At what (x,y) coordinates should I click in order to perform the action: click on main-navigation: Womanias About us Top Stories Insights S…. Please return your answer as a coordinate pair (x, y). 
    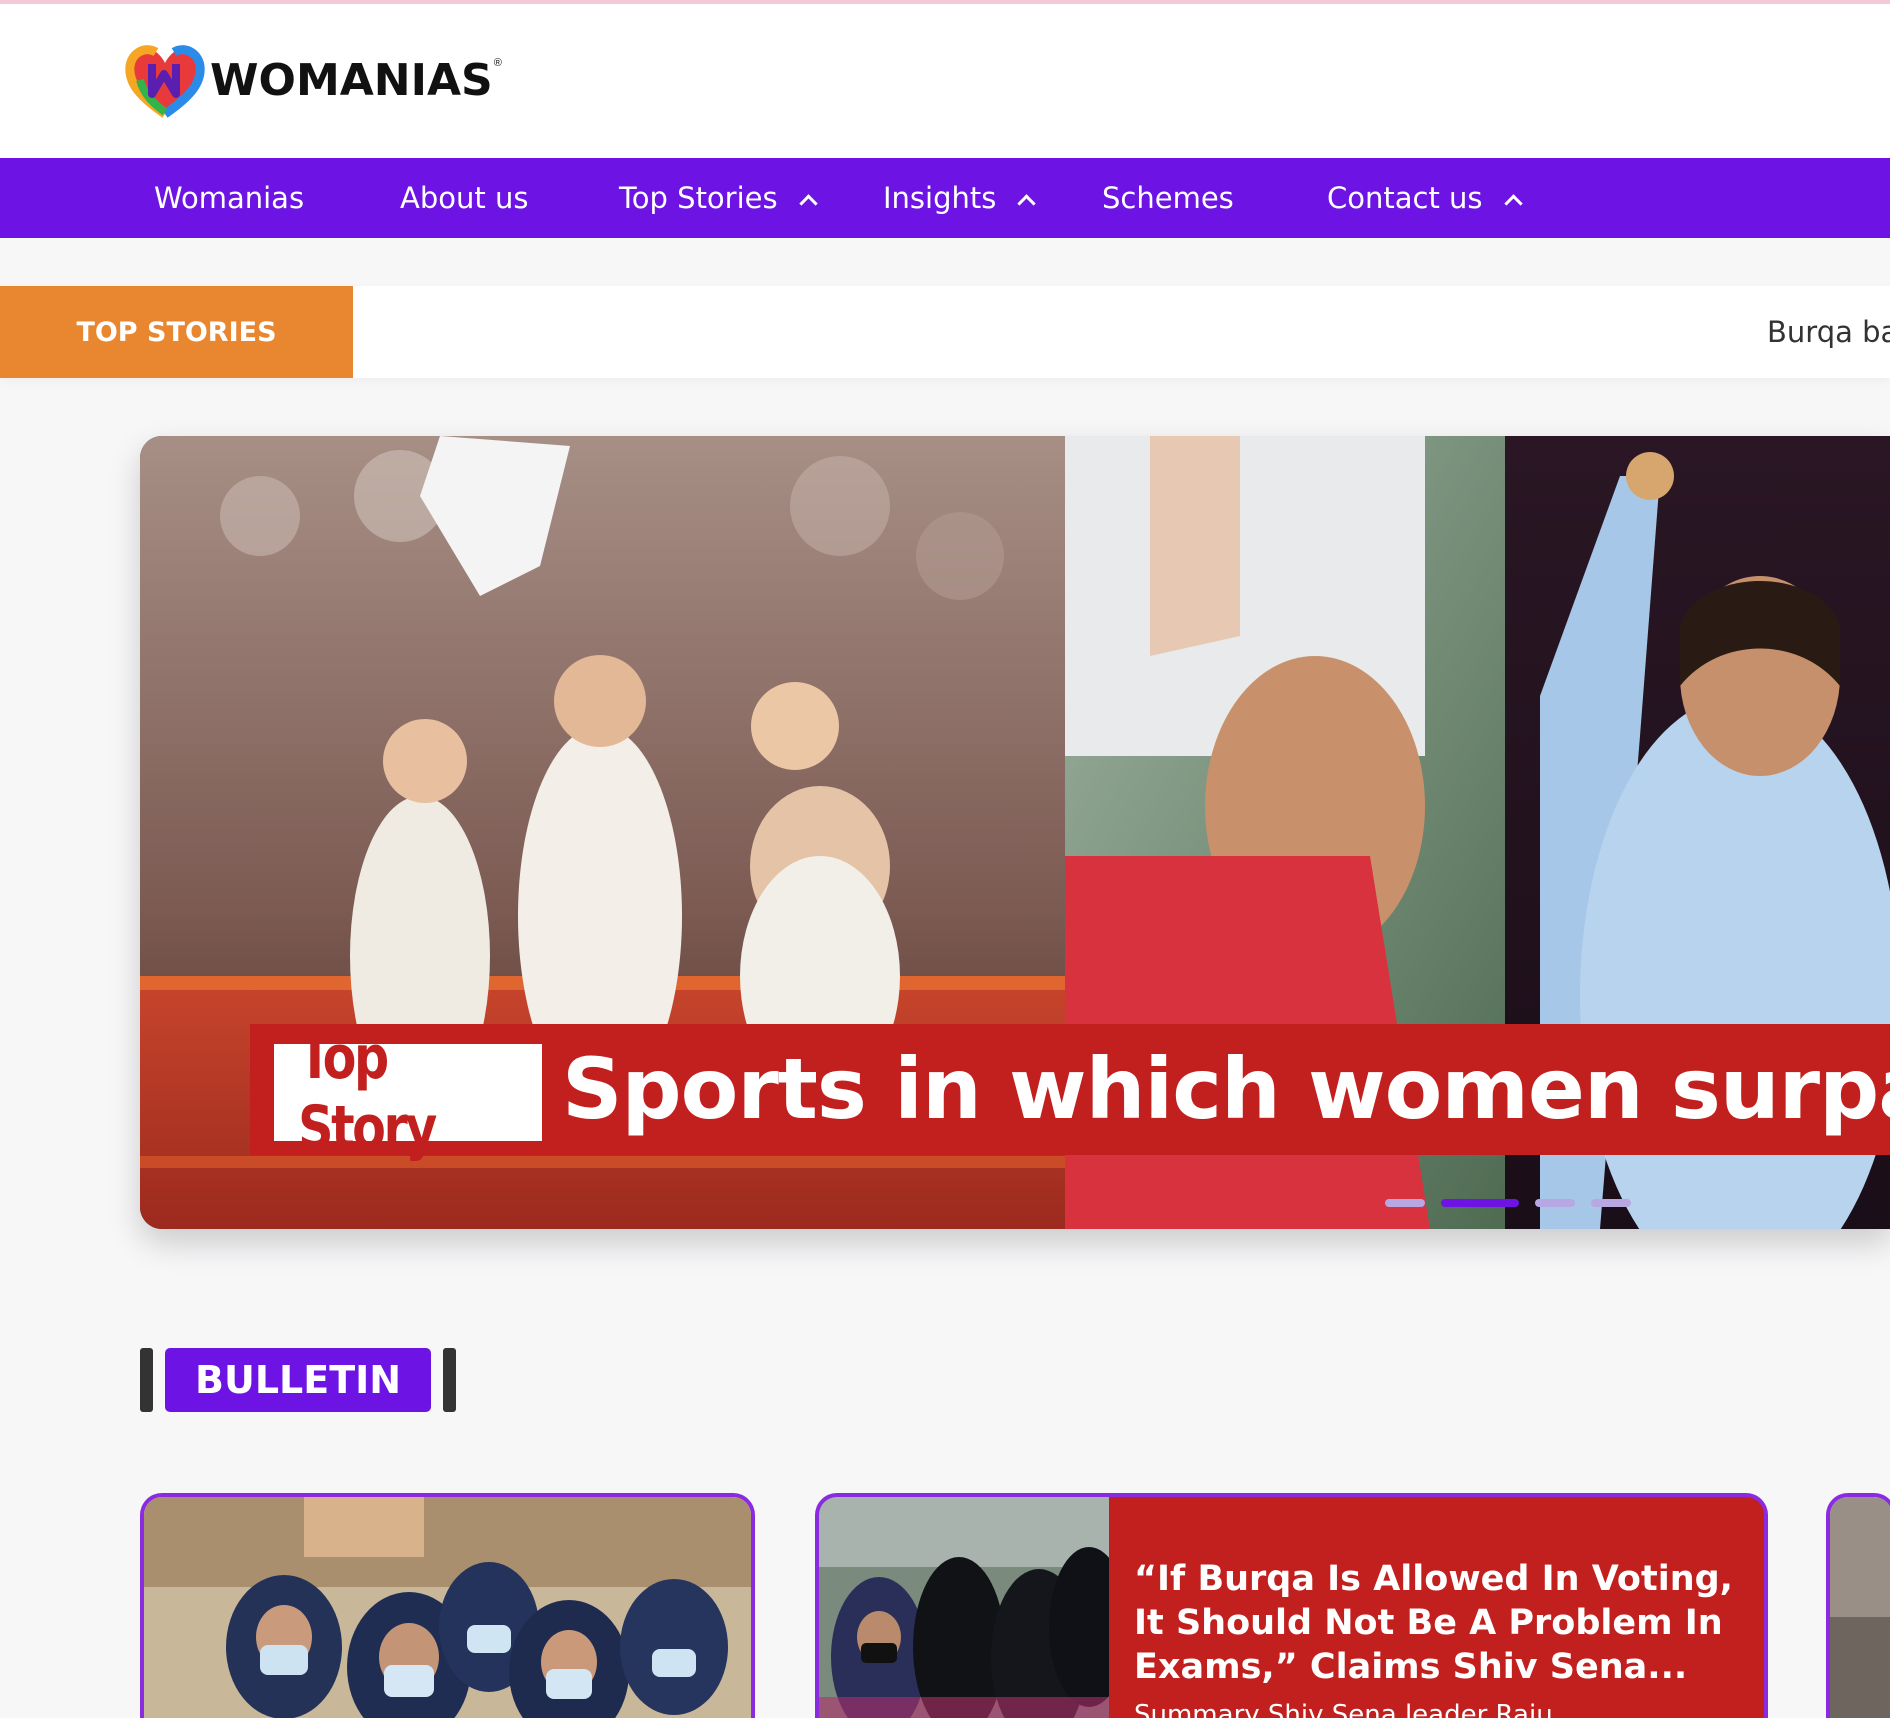
    Looking at the image, I should click on (945, 198).